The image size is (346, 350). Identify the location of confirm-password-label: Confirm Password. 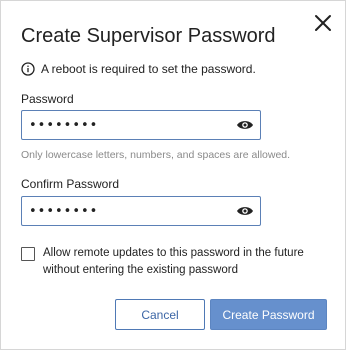
(70, 184).